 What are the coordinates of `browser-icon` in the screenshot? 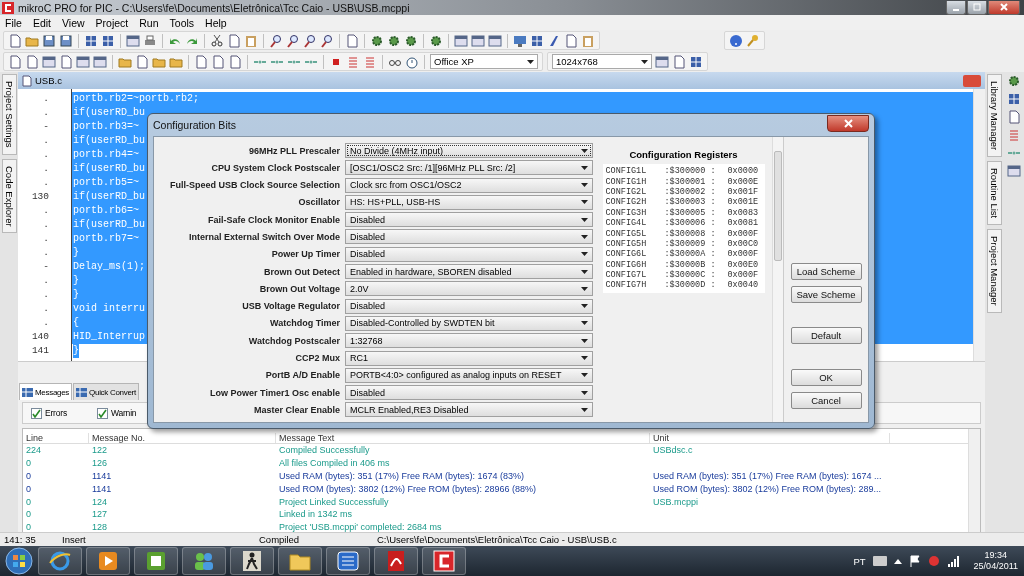 It's located at (60, 561).